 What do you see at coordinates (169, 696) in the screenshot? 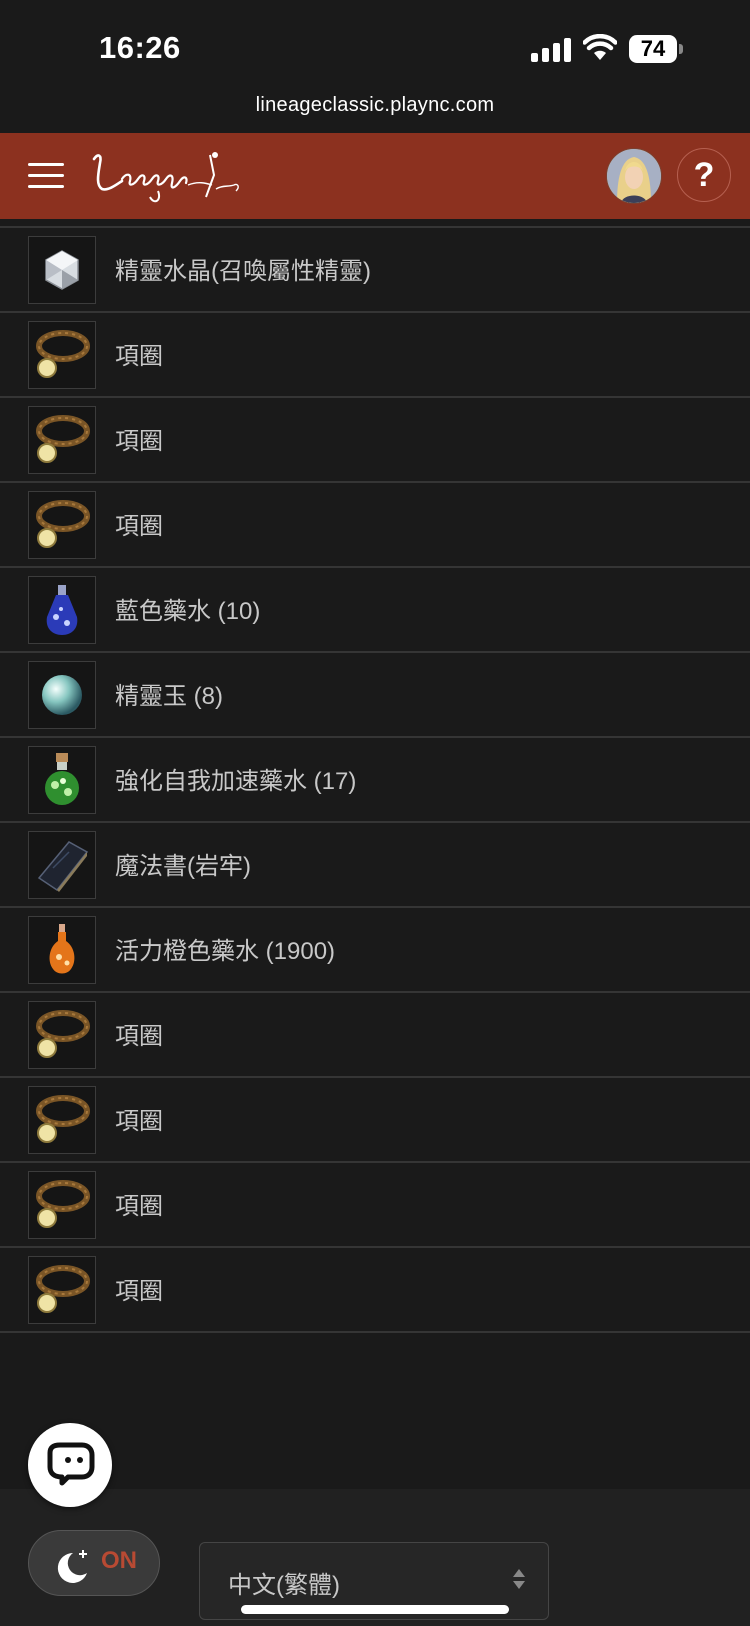
I see `item-label: 精靈玉 (8)` at bounding box center [169, 696].